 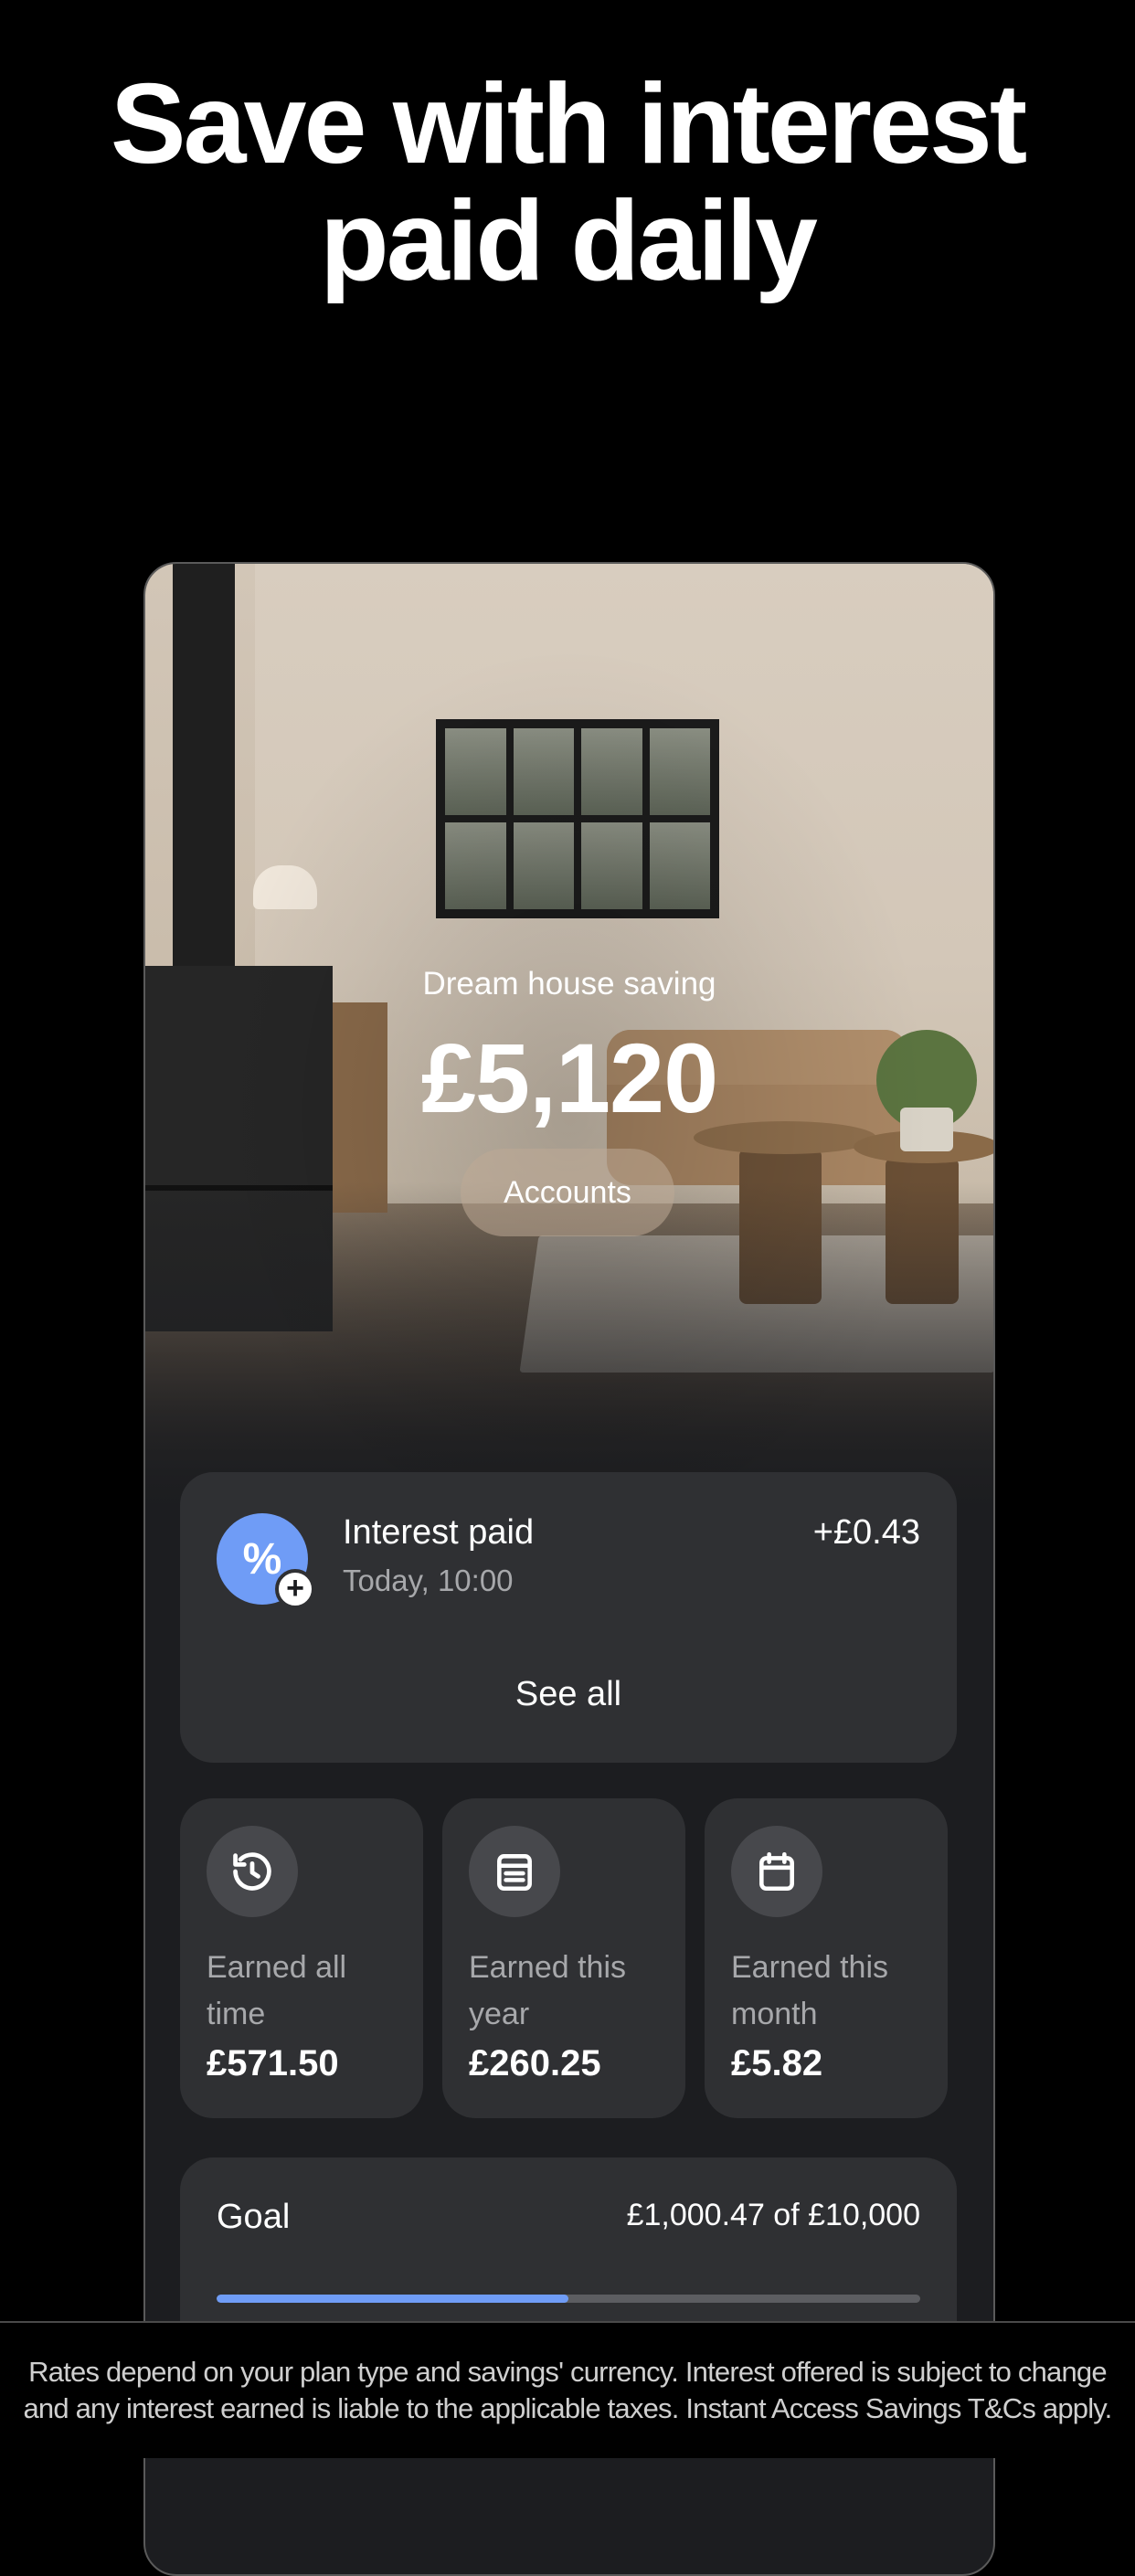 What do you see at coordinates (428, 1580) in the screenshot?
I see `interest-time: Today, 10:00` at bounding box center [428, 1580].